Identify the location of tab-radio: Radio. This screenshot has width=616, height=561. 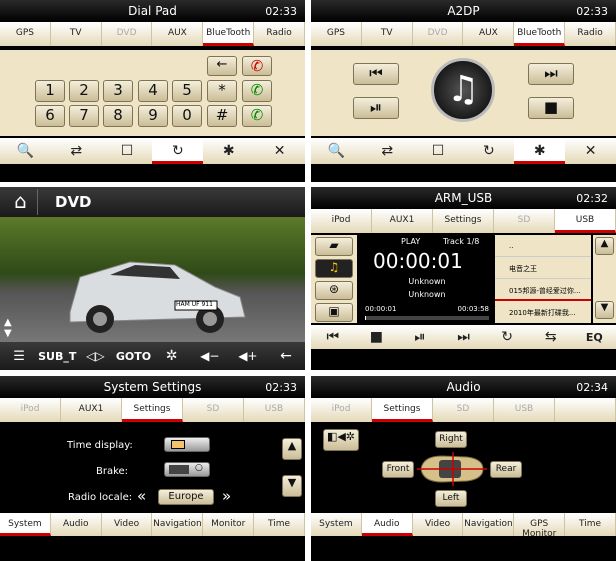
(590, 34).